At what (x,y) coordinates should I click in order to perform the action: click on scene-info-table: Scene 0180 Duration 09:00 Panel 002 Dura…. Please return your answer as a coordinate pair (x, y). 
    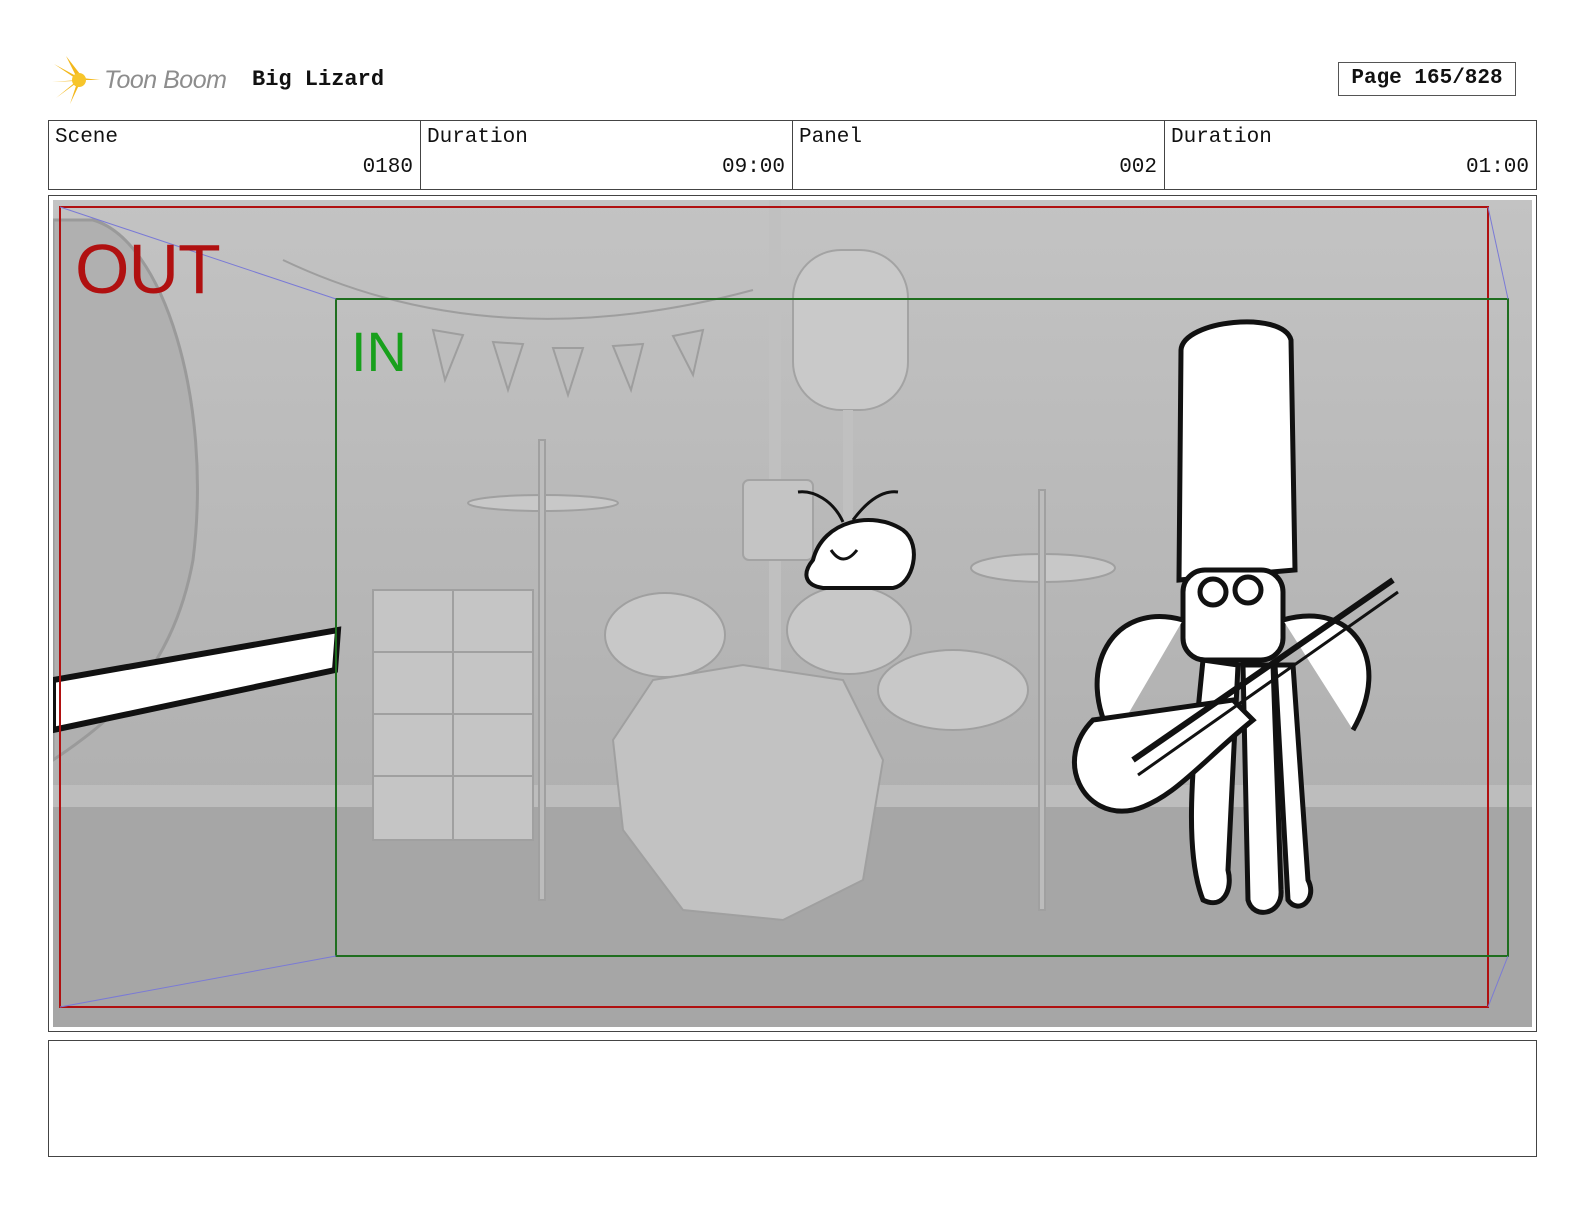
    Looking at the image, I should click on (792, 155).